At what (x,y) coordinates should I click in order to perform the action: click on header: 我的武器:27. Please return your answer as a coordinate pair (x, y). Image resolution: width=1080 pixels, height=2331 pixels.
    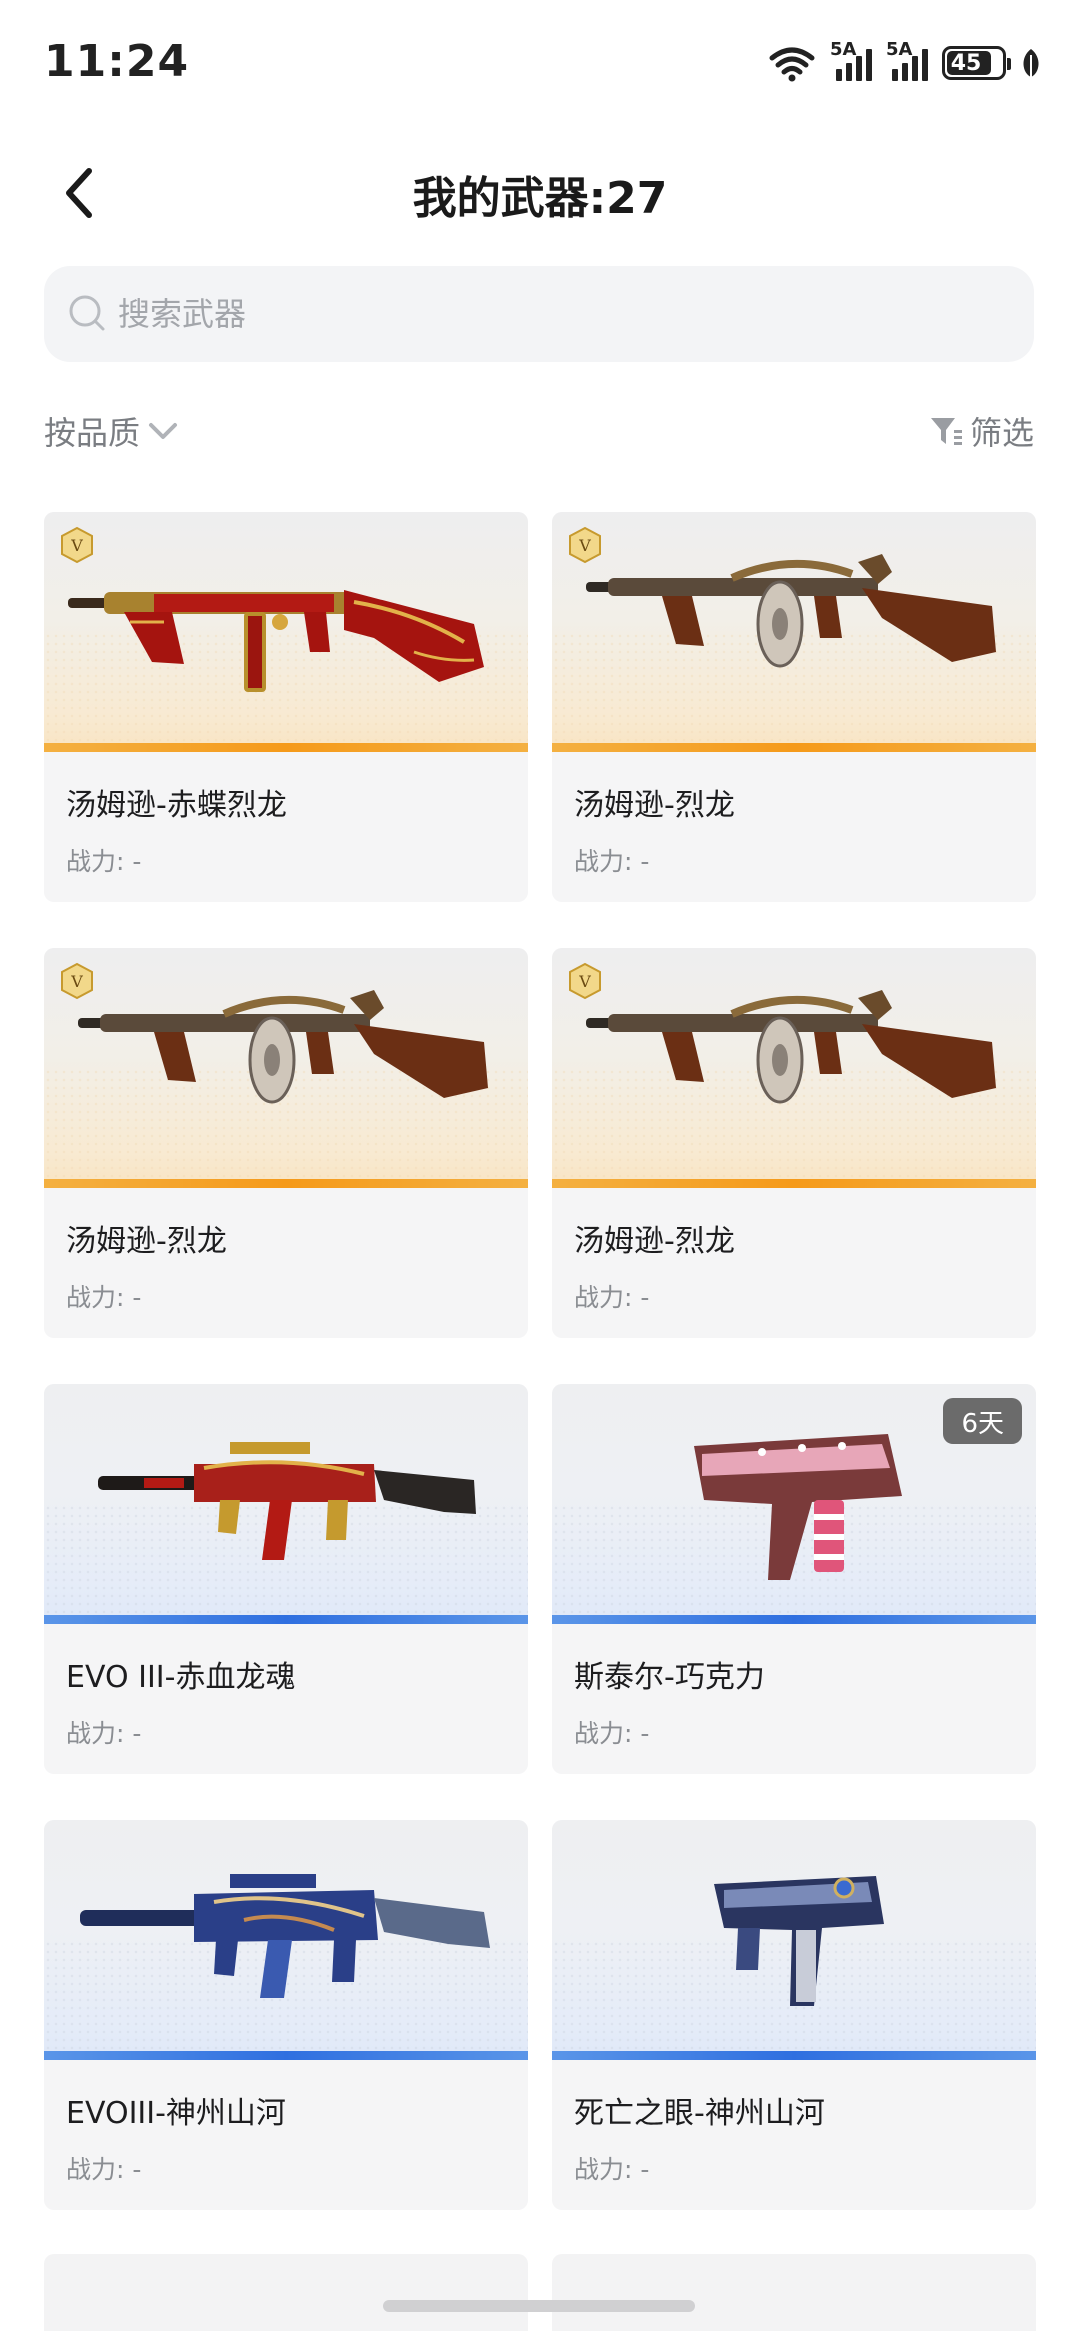
    Looking at the image, I should click on (540, 190).